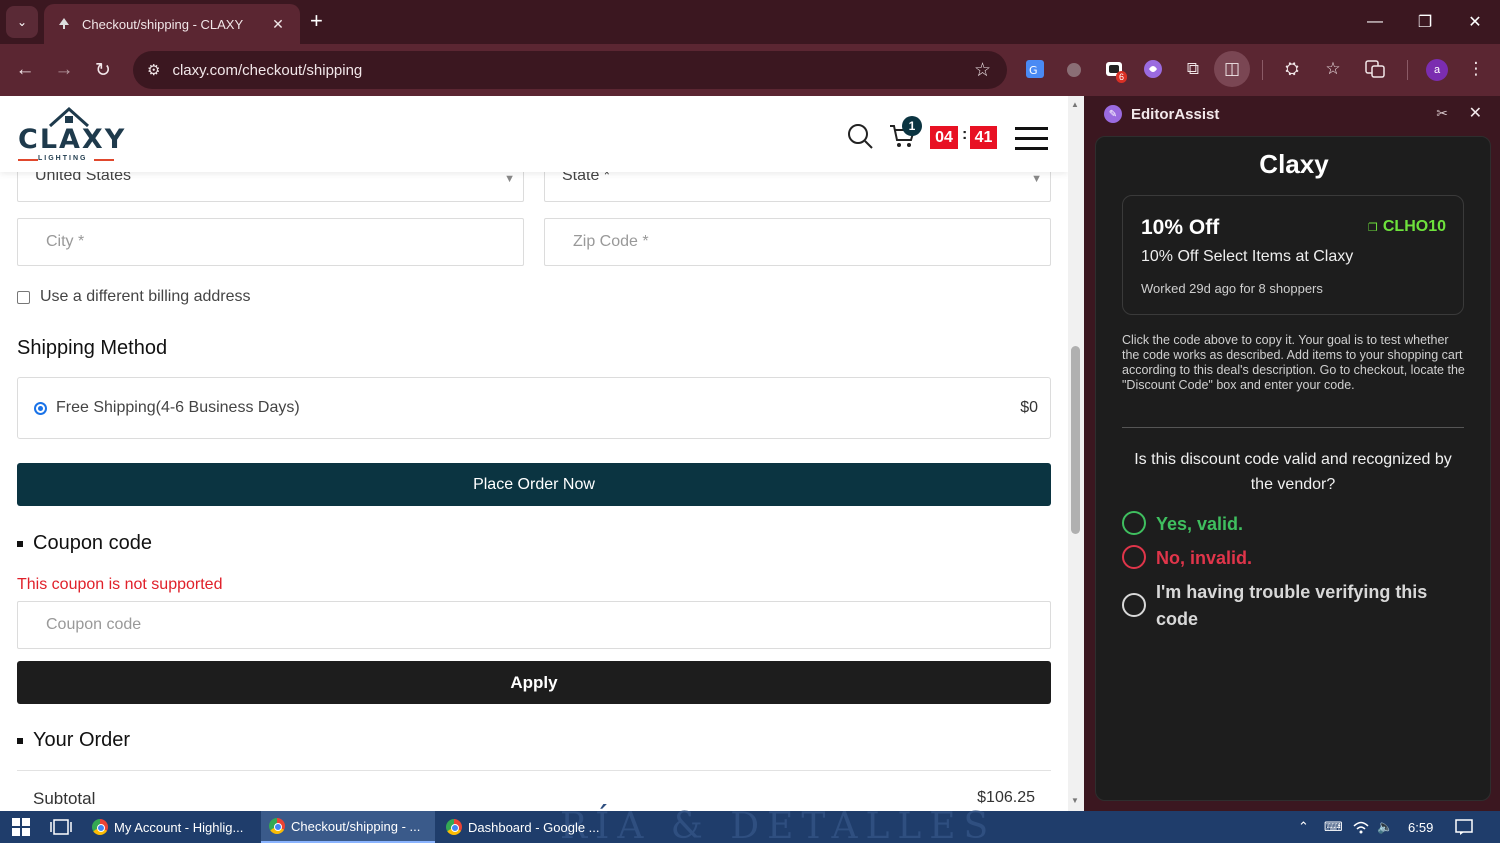  What do you see at coordinates (750, 22) in the screenshot?
I see `tab-strip: ⌄ Checkout/shipping - CLAXY ✕ + — ❐ ✕` at bounding box center [750, 22].